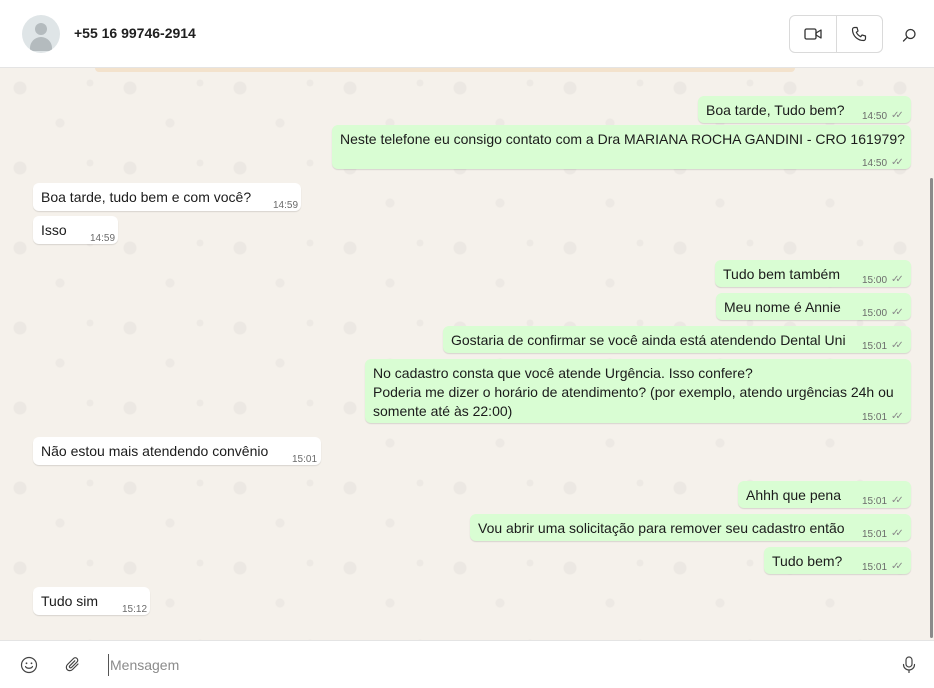 This screenshot has height=688, width=934. I want to click on search-button, so click(909, 35).